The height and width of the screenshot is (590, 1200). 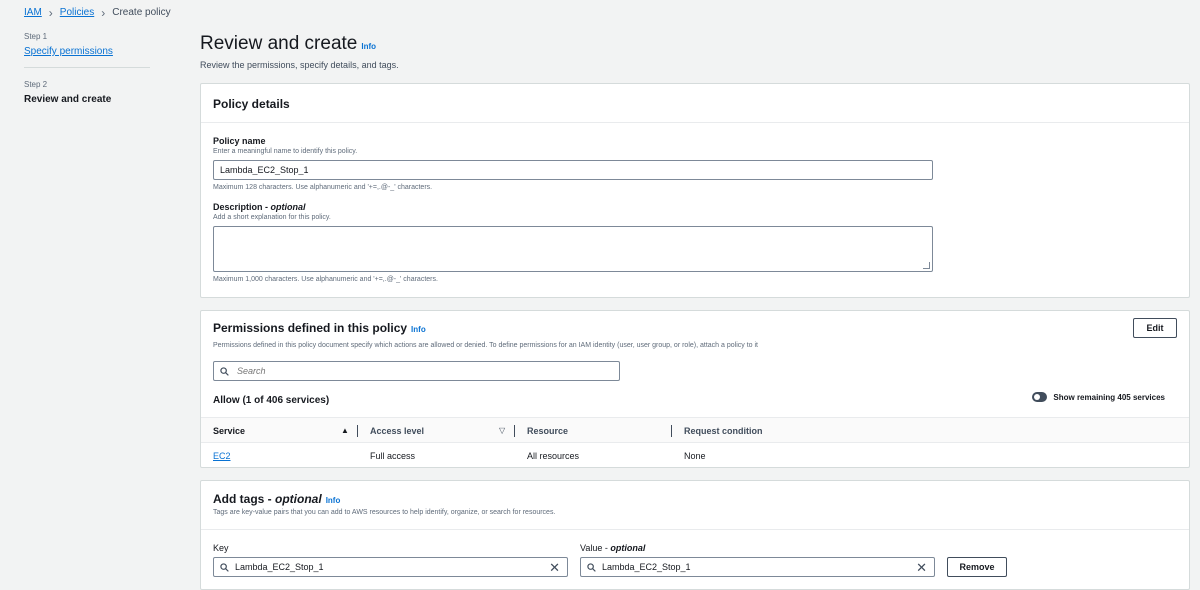 I want to click on step-1-link: Specify permissions, so click(x=87, y=51).